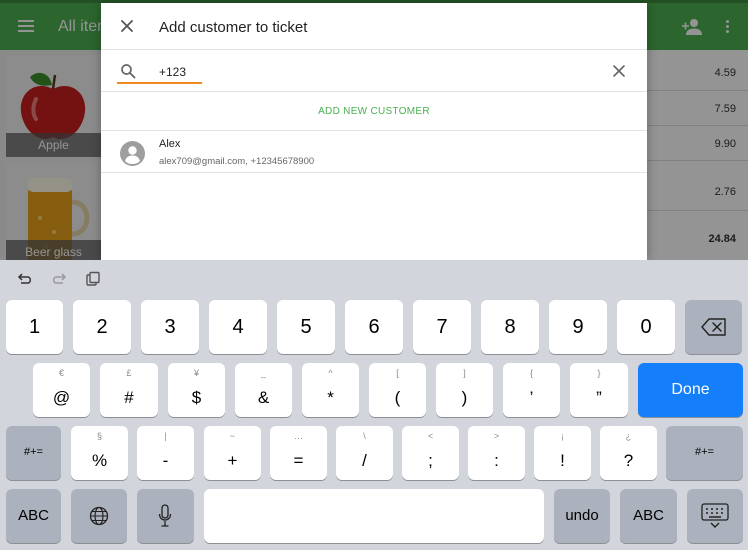 This screenshot has height=550, width=748. I want to click on key-8: 8, so click(510, 327).